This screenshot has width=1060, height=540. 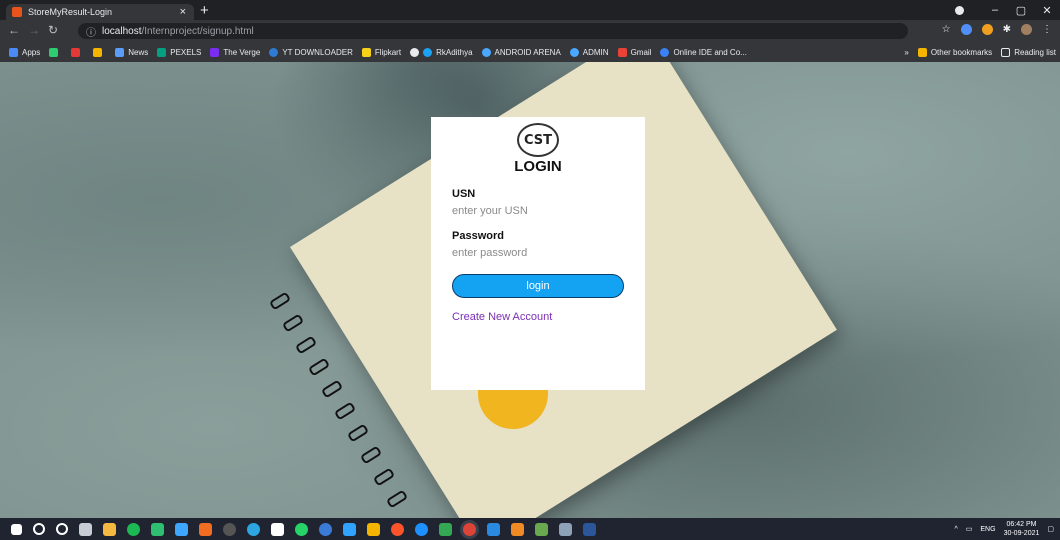 I want to click on bookmark-gmail: Gmail, so click(x=634, y=52).